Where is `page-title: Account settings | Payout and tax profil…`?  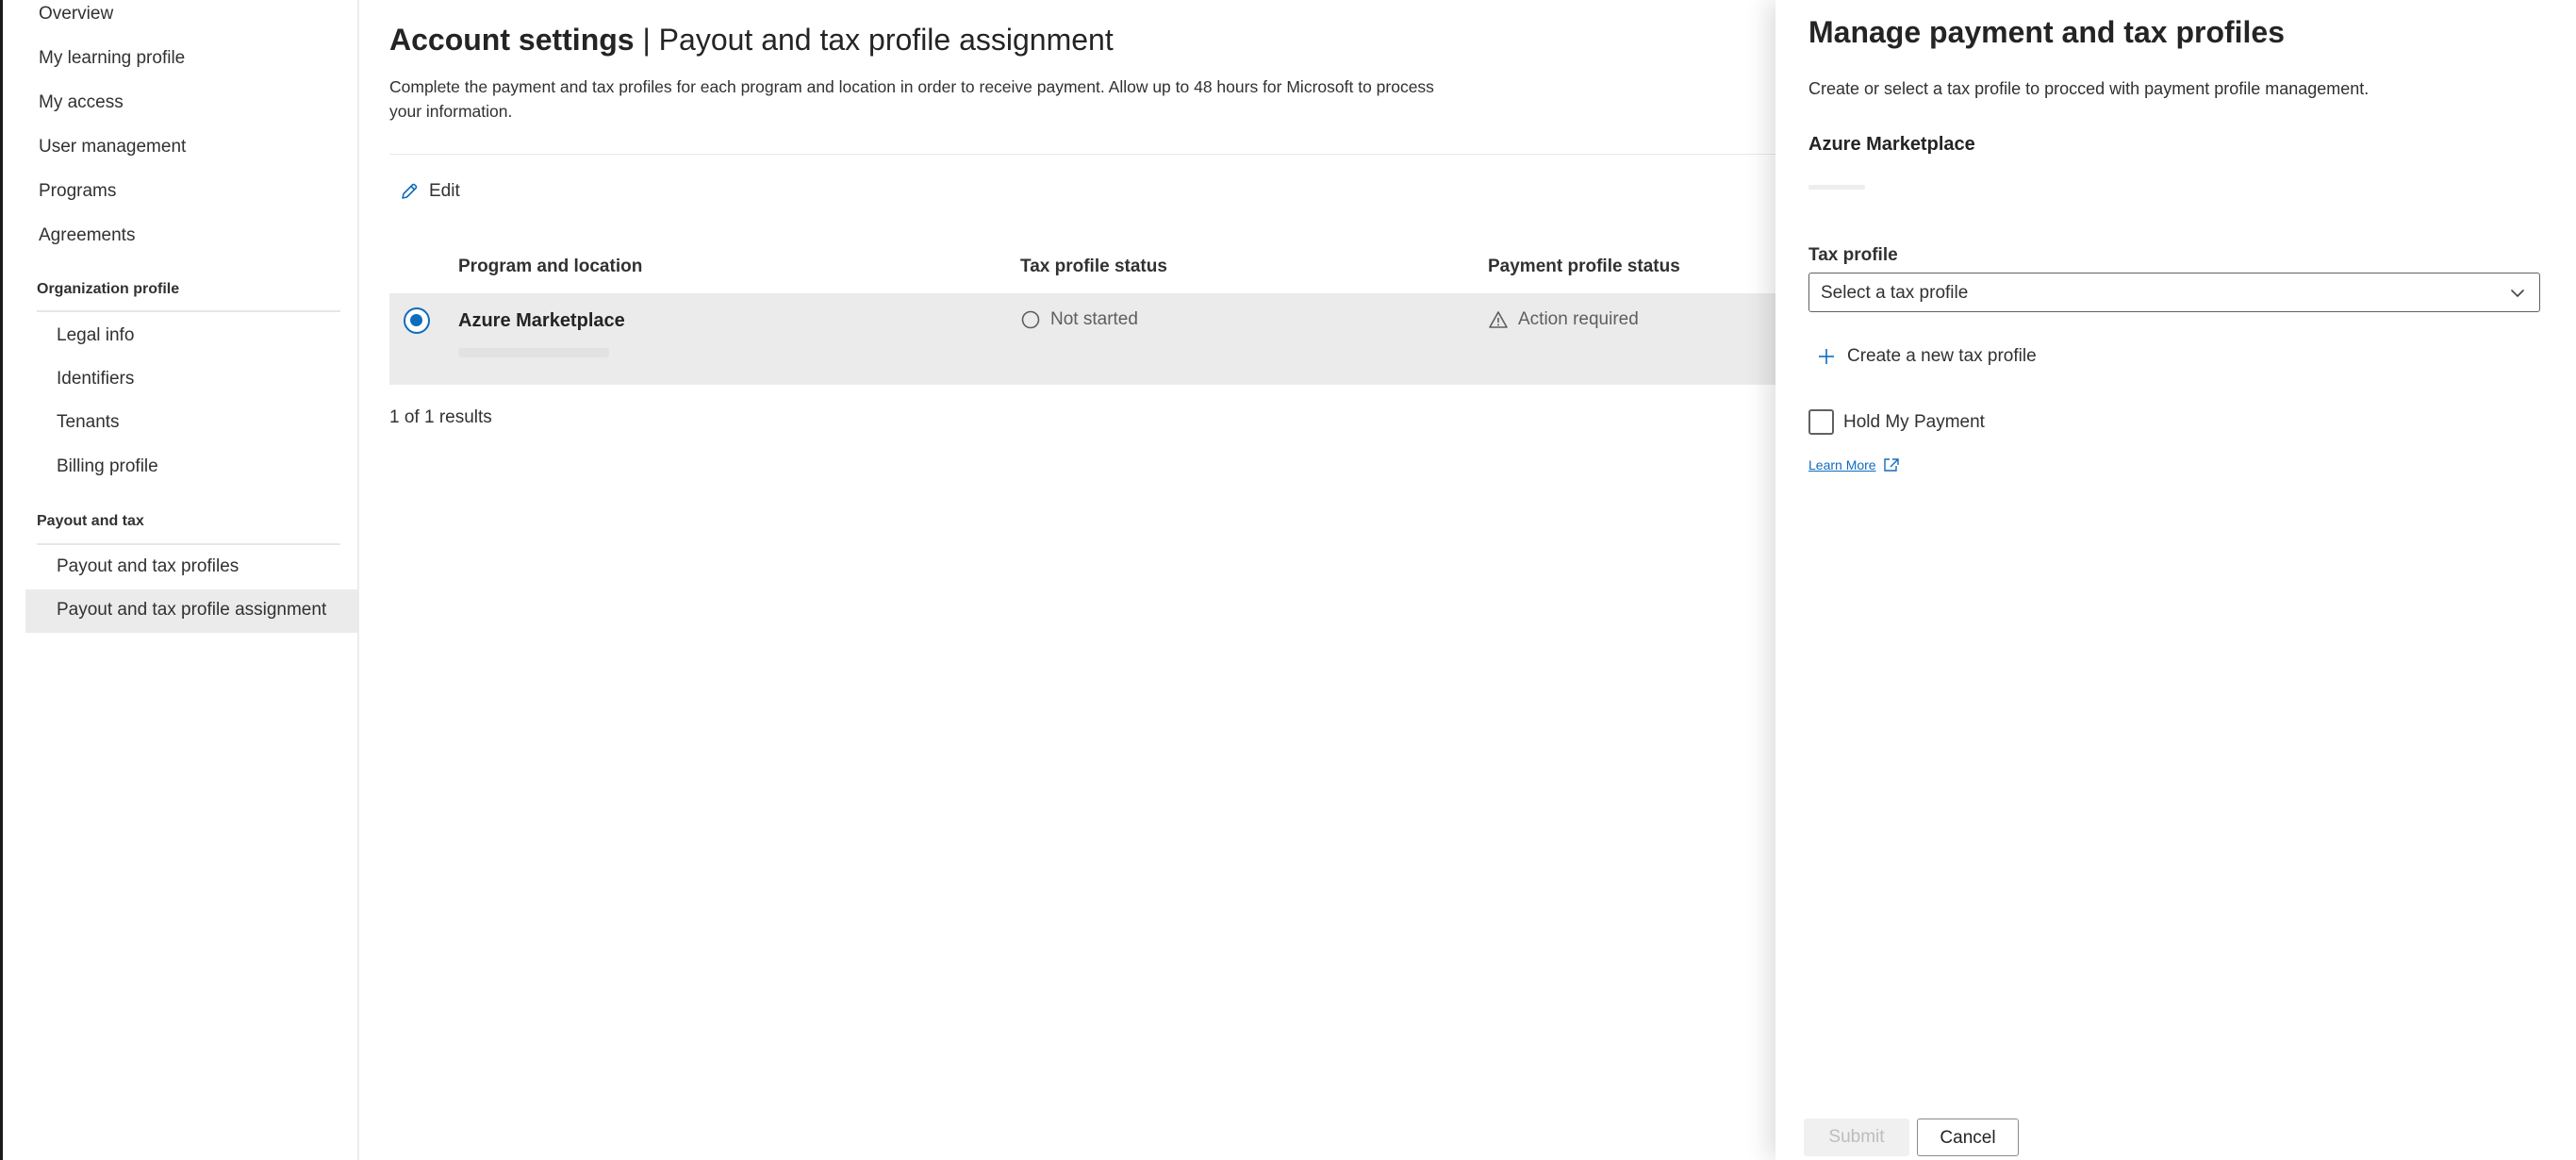 page-title: Account settings | Payout and tax profil… is located at coordinates (751, 40).